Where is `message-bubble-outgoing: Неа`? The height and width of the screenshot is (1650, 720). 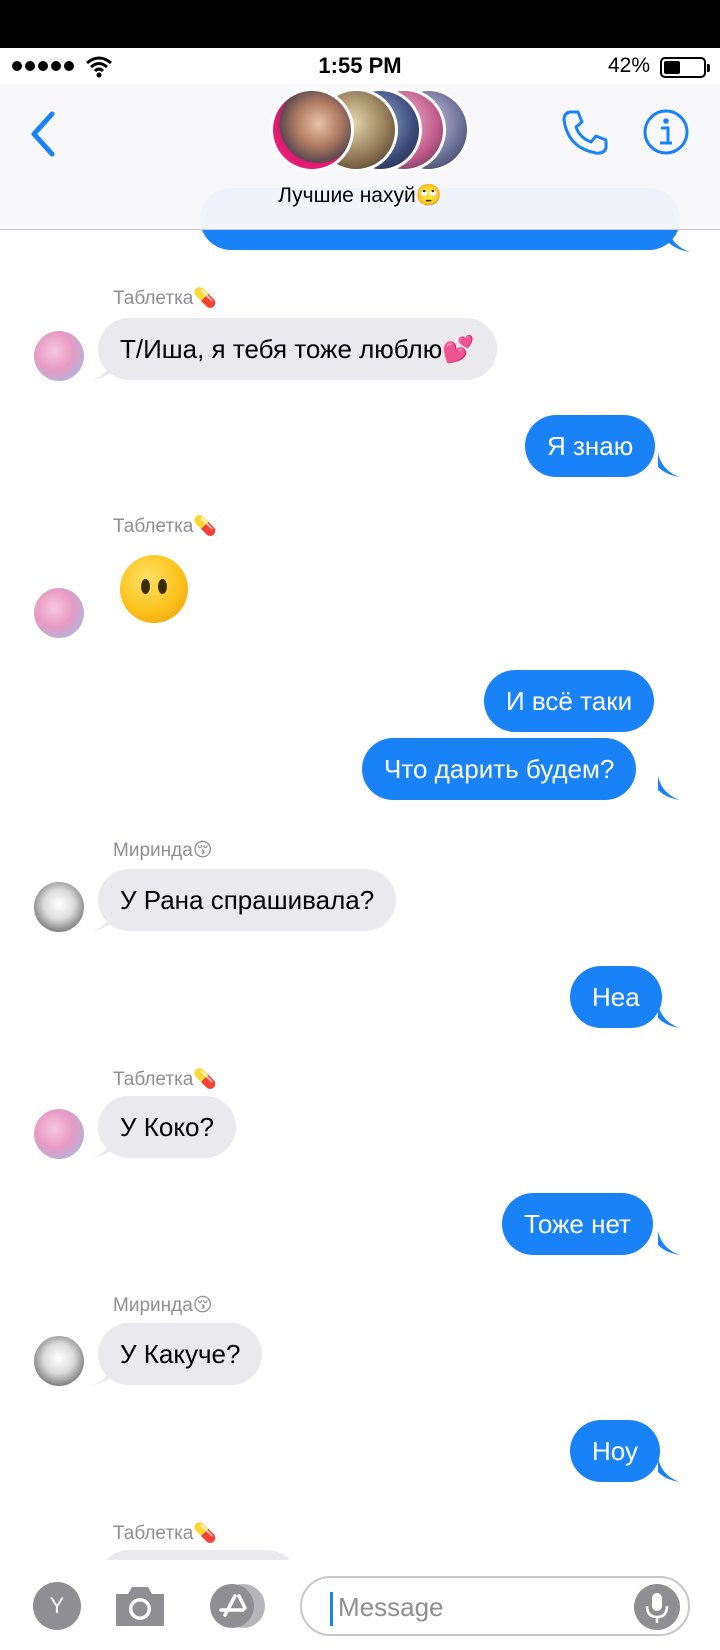 message-bubble-outgoing: Неа is located at coordinates (616, 997).